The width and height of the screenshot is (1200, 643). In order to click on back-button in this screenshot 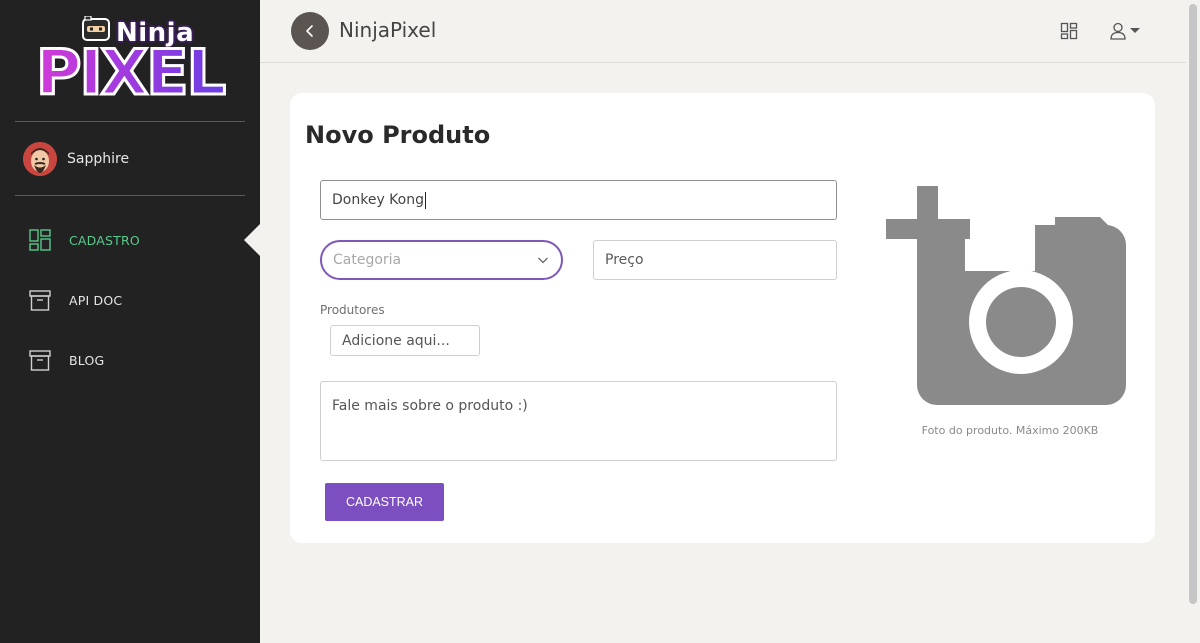, I will do `click(310, 31)`.